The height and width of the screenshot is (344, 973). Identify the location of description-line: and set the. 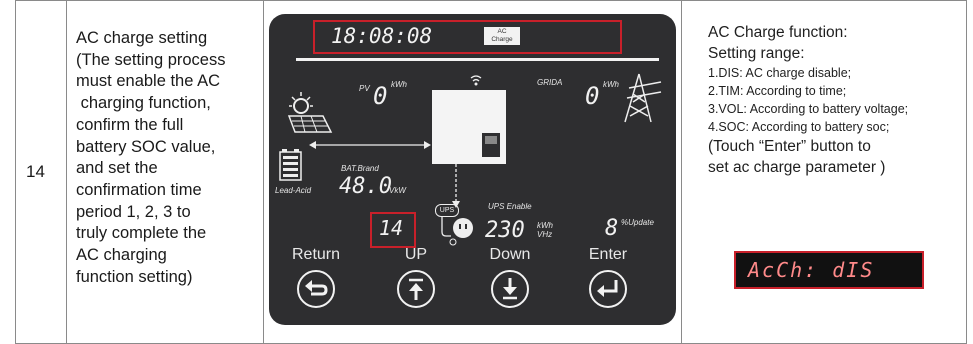
(117, 168).